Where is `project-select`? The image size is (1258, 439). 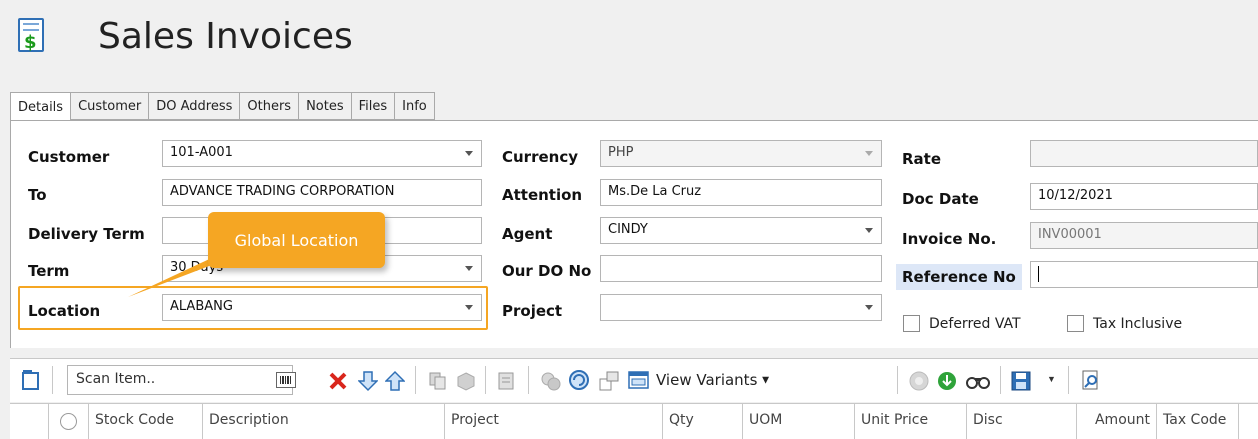 project-select is located at coordinates (741, 307).